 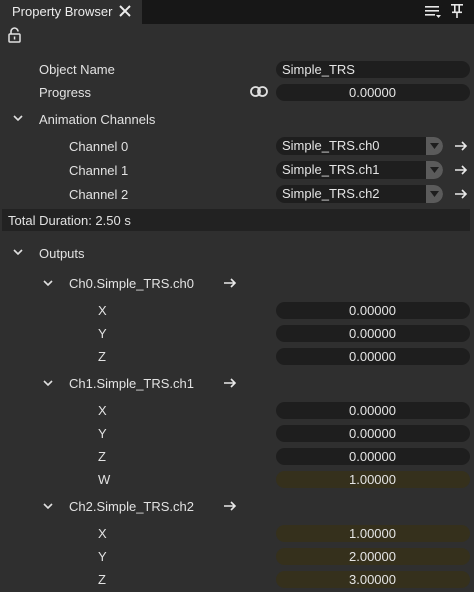 I want to click on total-duration-text: Total Duration: 2.50 s, so click(x=69, y=220).